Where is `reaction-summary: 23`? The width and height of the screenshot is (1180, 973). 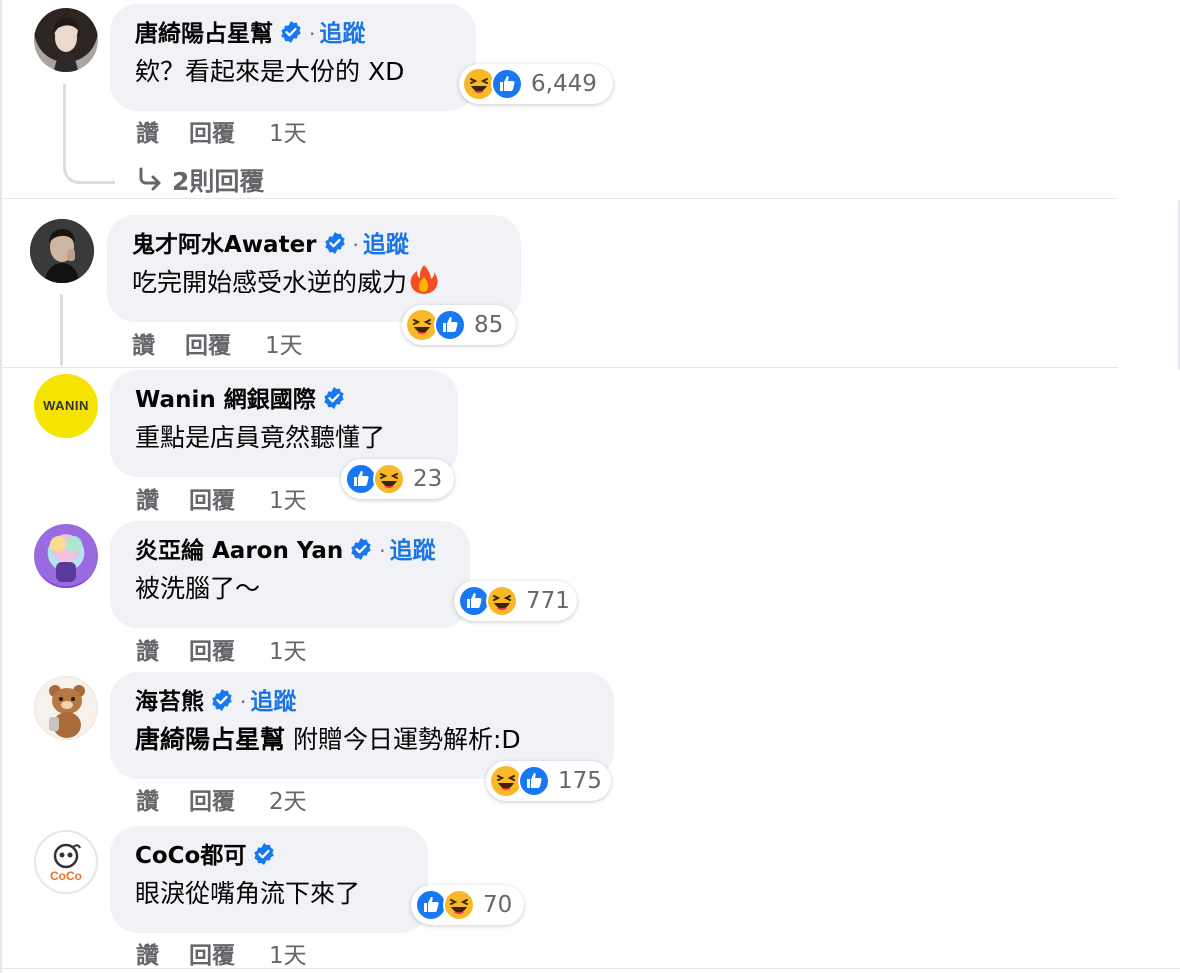 reaction-summary: 23 is located at coordinates (397, 479).